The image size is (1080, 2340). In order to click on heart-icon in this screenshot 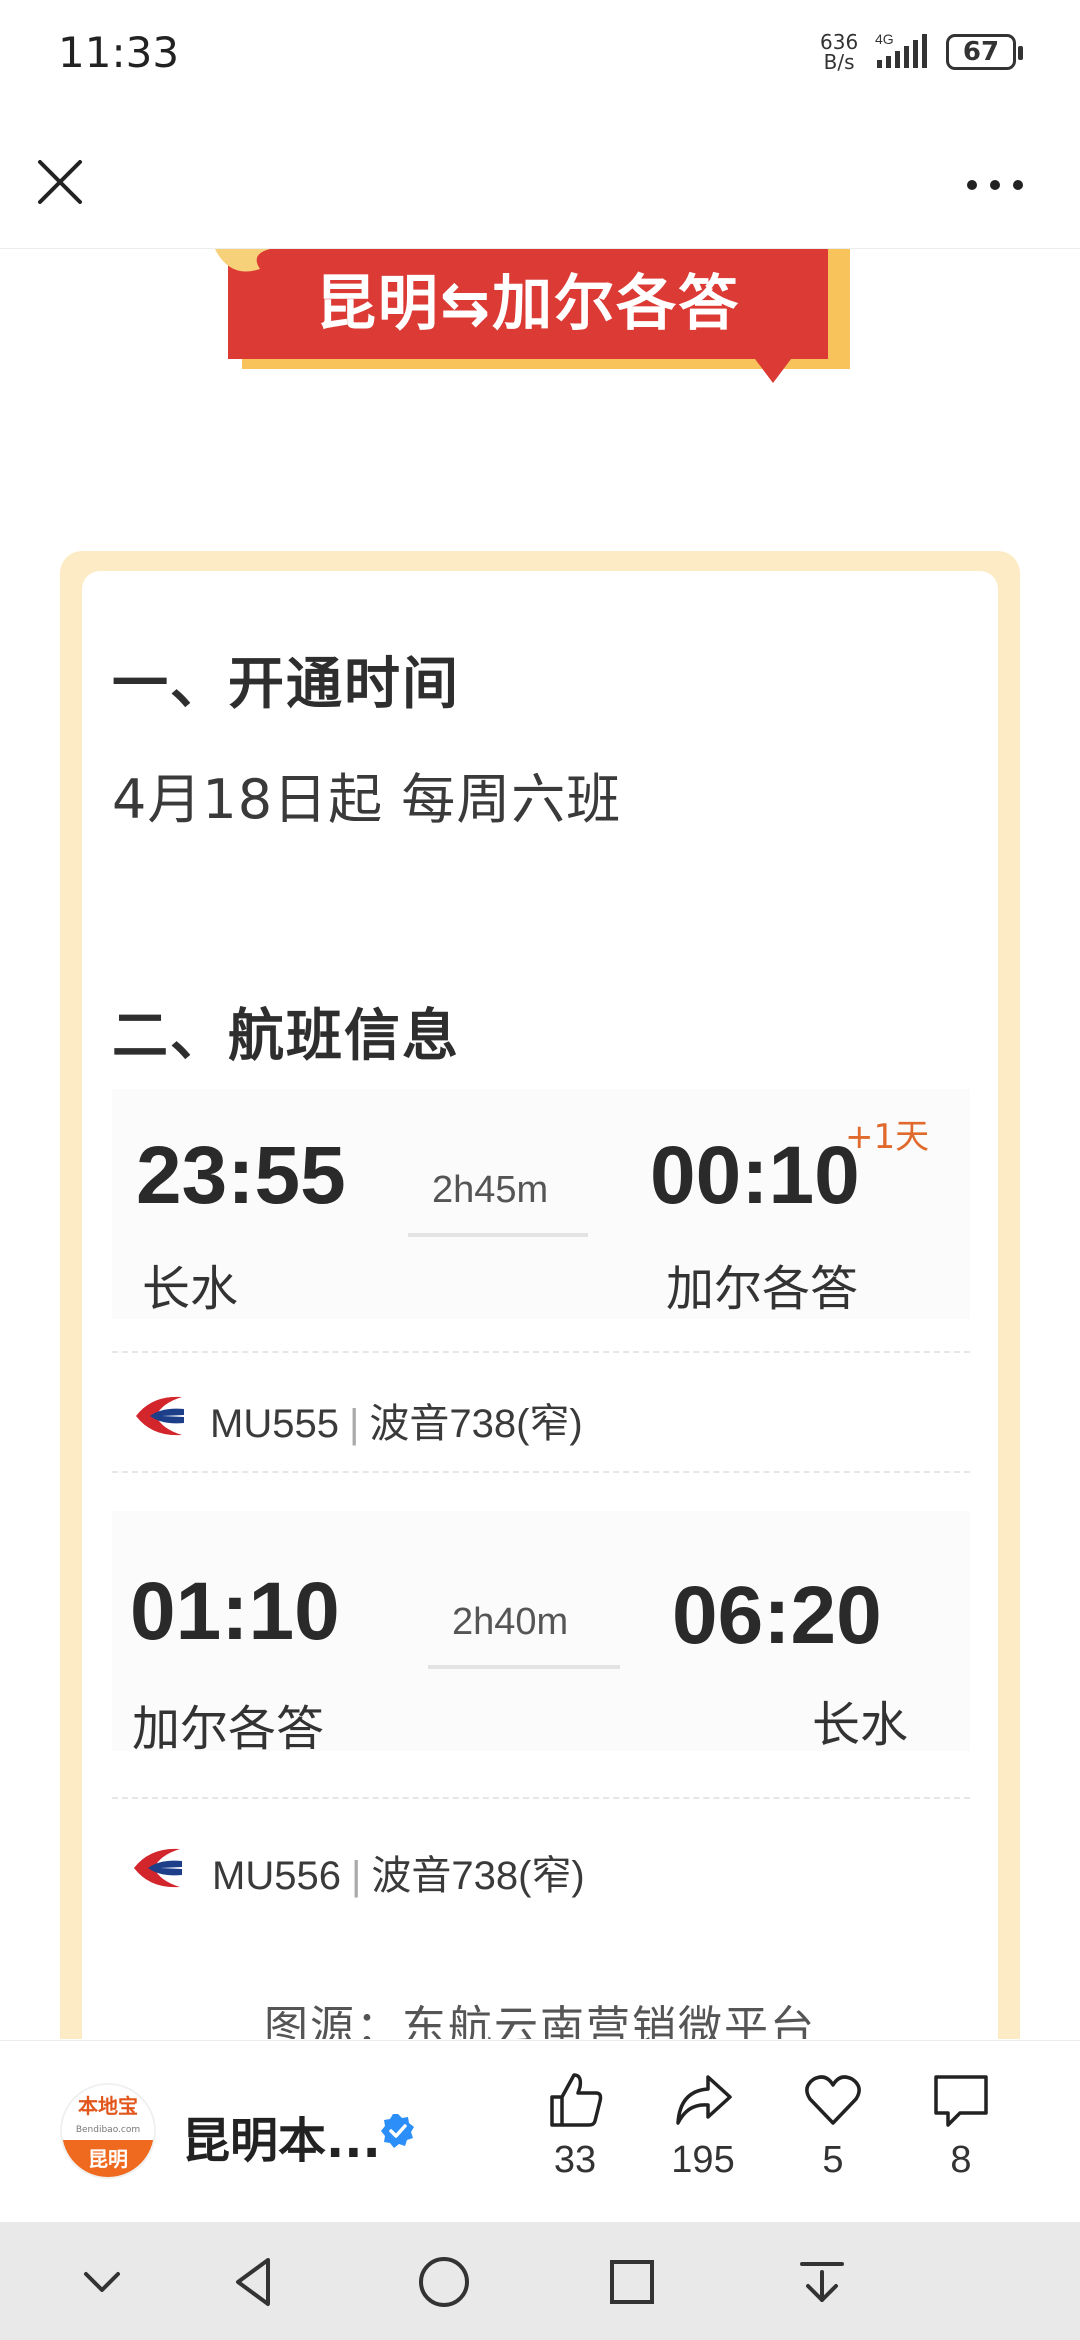, I will do `click(833, 2100)`.